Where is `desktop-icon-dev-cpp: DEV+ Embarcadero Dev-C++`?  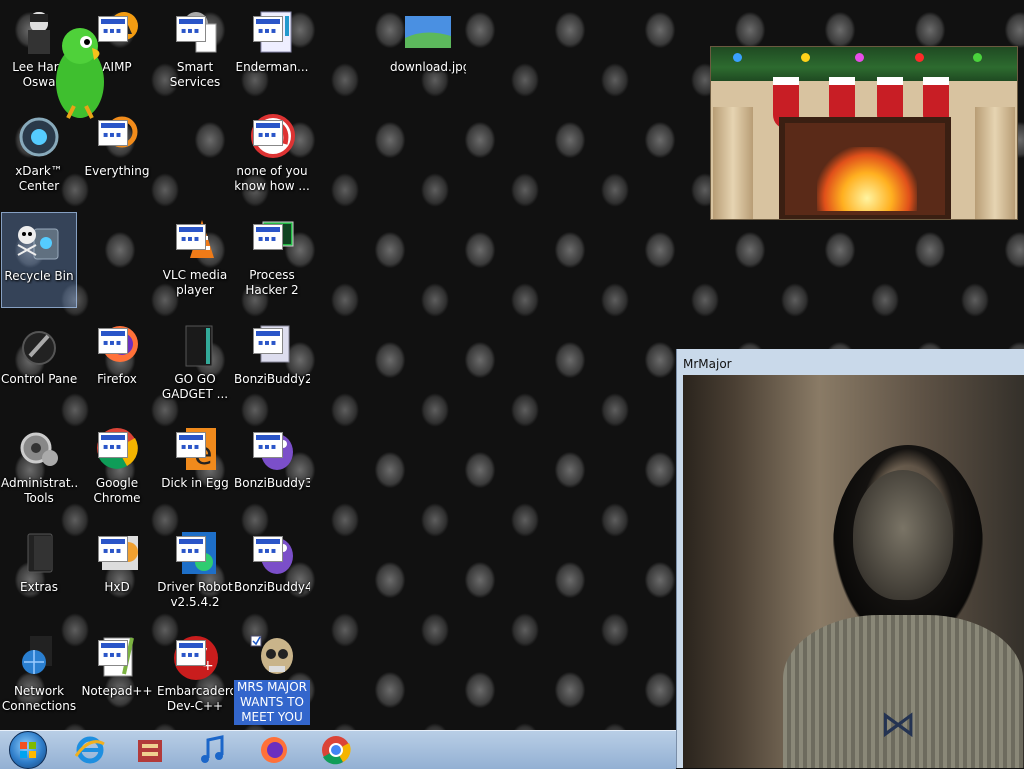 desktop-icon-dev-cpp: DEV+ Embarcadero Dev-C++ is located at coordinates (195, 676).